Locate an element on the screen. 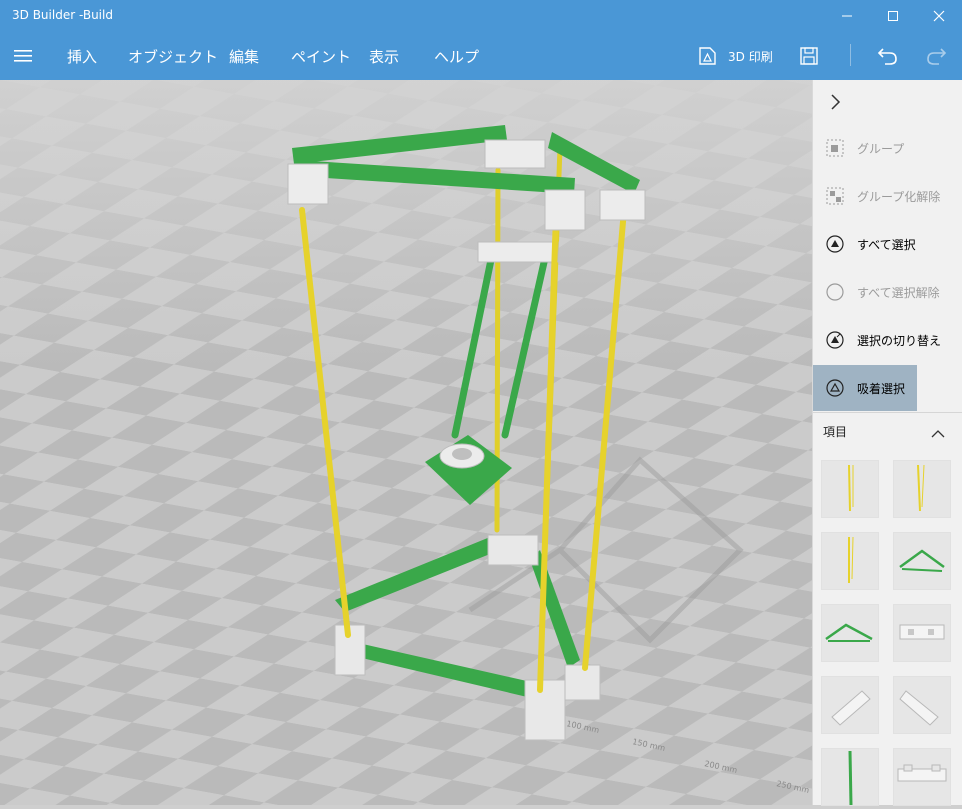 This screenshot has height=809, width=962. group-label: グループ is located at coordinates (881, 148).